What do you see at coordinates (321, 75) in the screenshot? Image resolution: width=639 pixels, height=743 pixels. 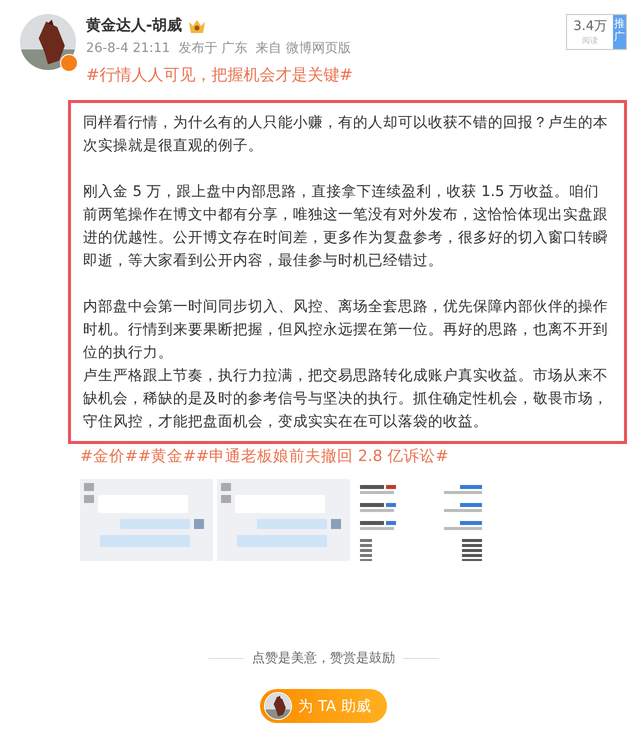 I see `topic-link: #行情人人可见，把握机会才是关键#` at bounding box center [321, 75].